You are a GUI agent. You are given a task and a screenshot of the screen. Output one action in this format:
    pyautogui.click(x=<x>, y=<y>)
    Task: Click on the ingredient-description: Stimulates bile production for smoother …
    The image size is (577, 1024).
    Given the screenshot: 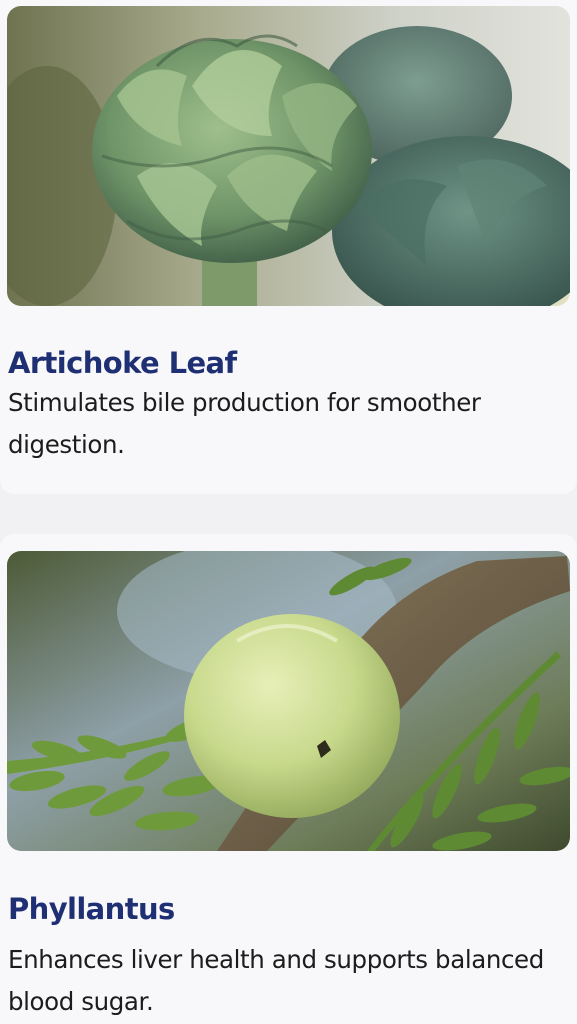 What is the action you would take?
    pyautogui.click(x=244, y=423)
    